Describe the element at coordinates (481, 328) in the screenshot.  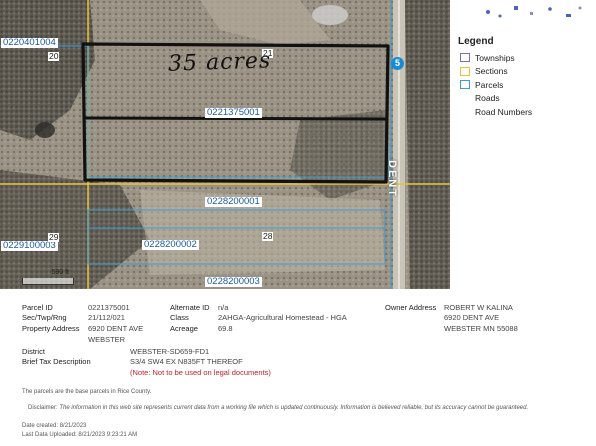
I see `owner-city: WEBSTER MN 55088` at that location.